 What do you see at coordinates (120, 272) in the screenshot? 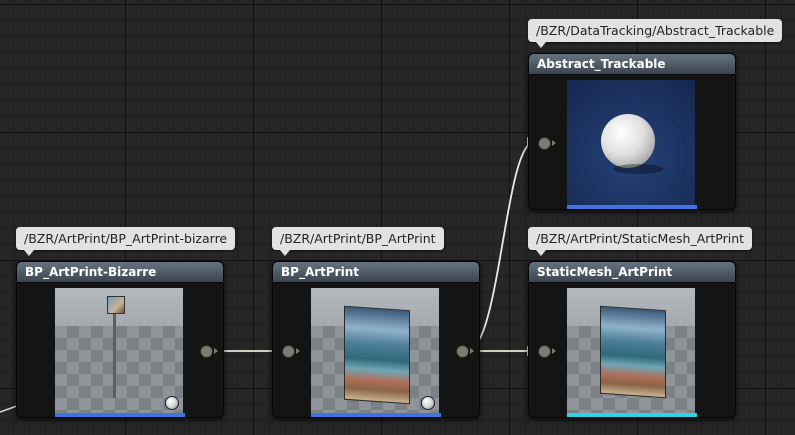
I see `node-title: BP_ArtPrint-Bizarre` at bounding box center [120, 272].